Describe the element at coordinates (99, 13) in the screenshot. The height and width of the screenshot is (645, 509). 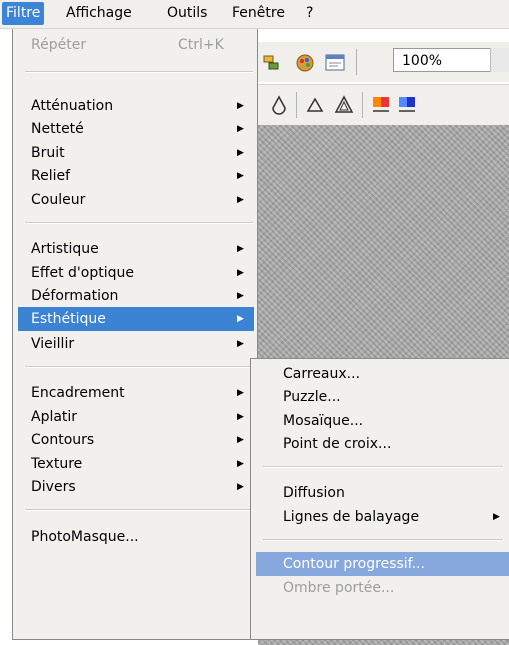
I see `menu-affichage: Affichage` at that location.